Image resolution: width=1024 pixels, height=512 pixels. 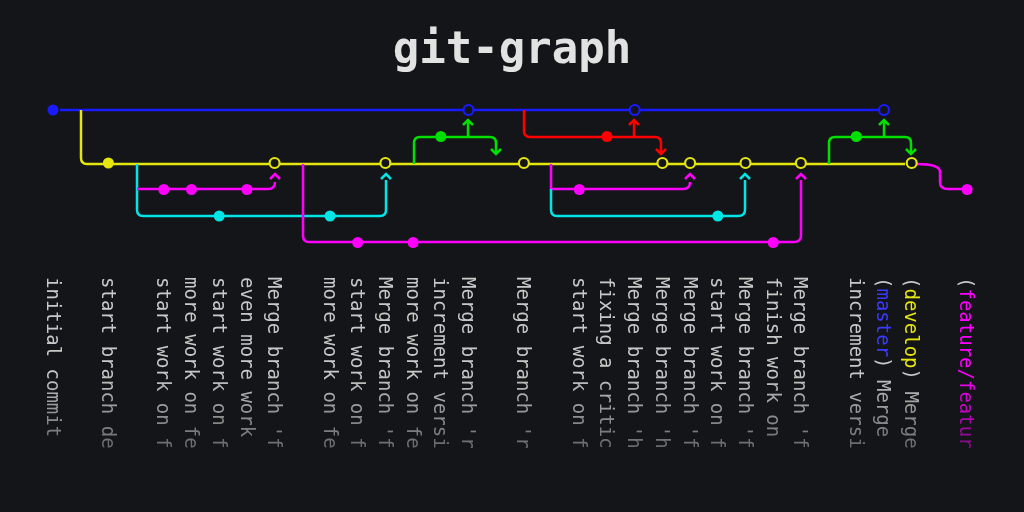 What do you see at coordinates (53, 358) in the screenshot?
I see `commit-message: initial commit` at bounding box center [53, 358].